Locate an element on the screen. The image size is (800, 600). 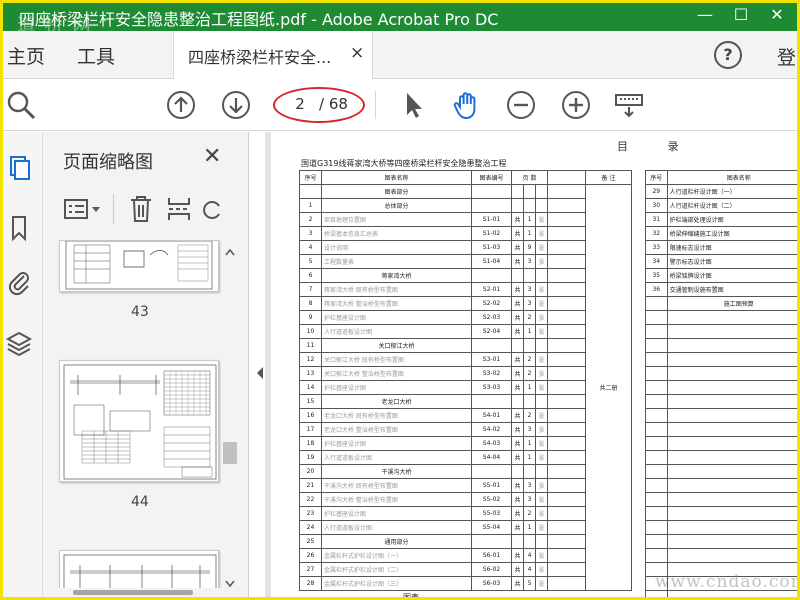
toc-cell-no: 34 is located at coordinates (656, 261).